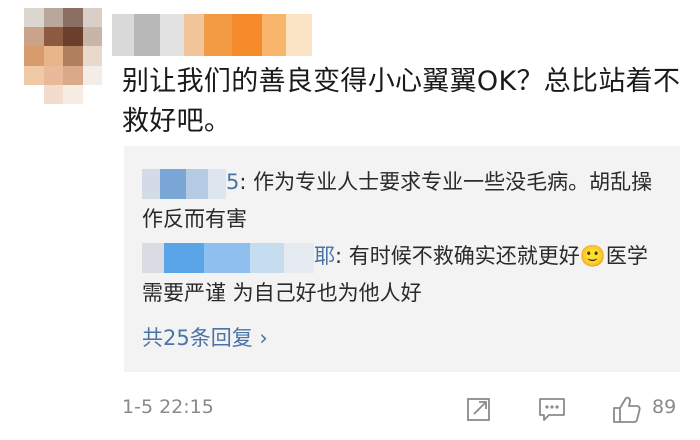  I want to click on comment-footer: 1-5 22:15 89, so click(350, 410).